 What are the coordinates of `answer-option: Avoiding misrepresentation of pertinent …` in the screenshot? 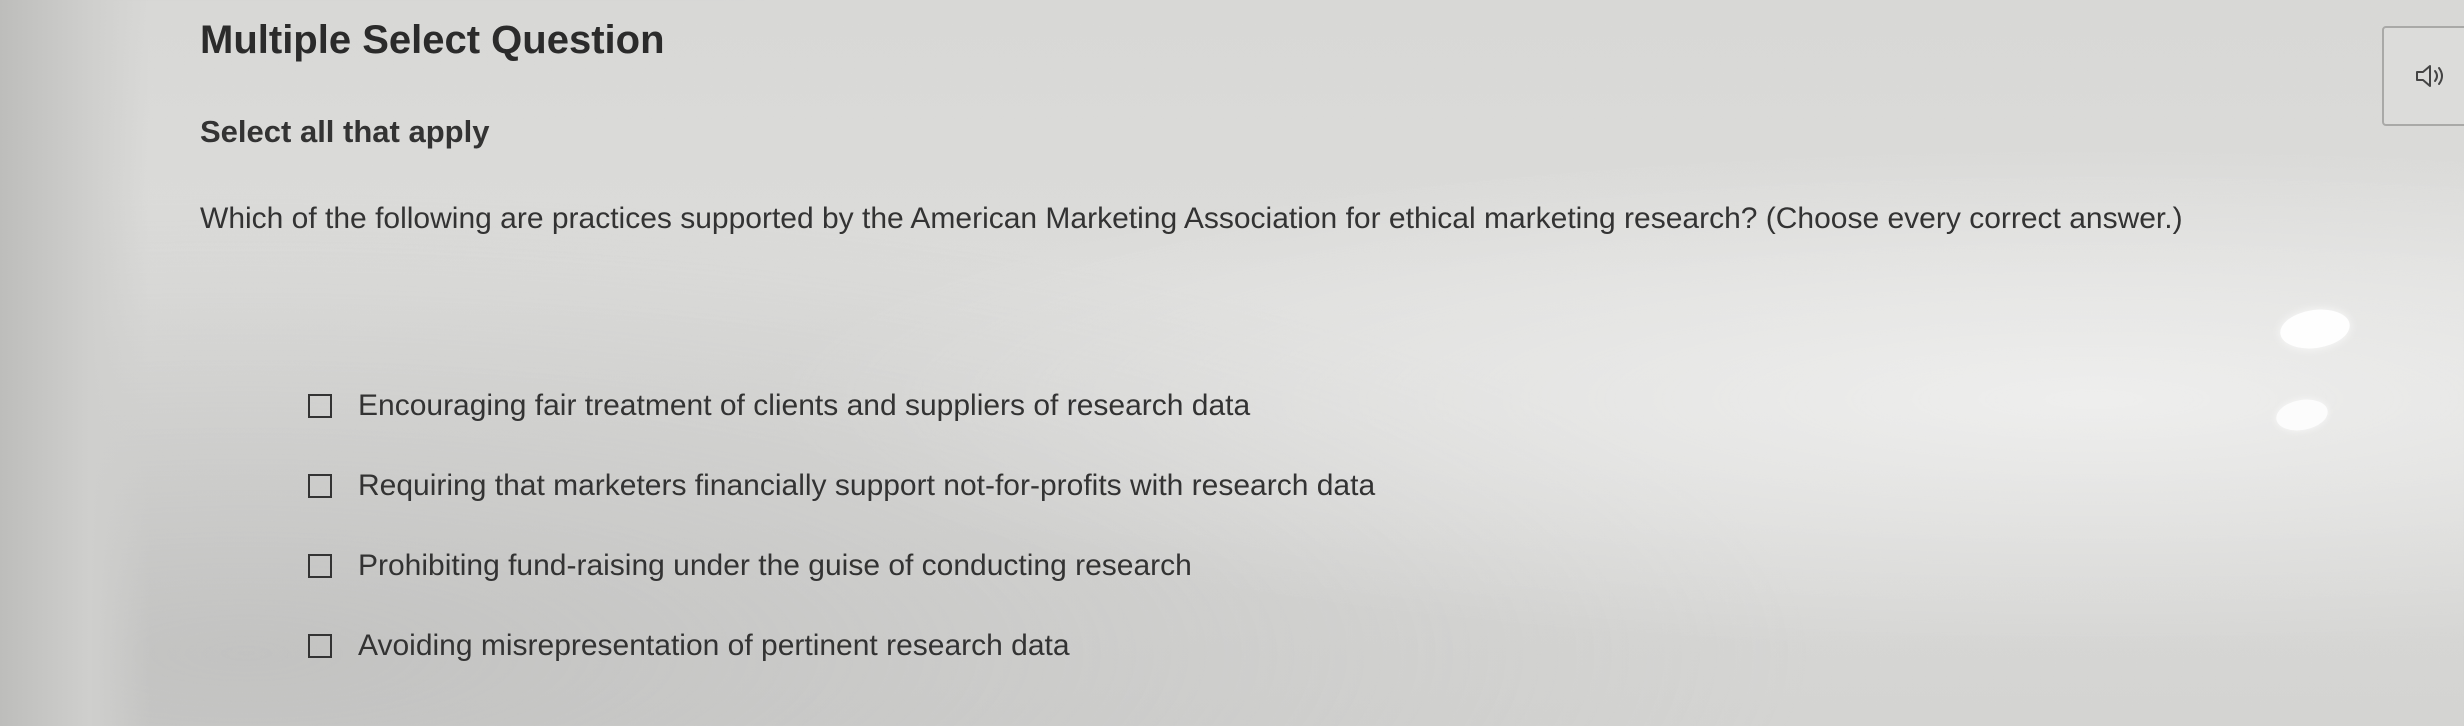 It's located at (841, 646).